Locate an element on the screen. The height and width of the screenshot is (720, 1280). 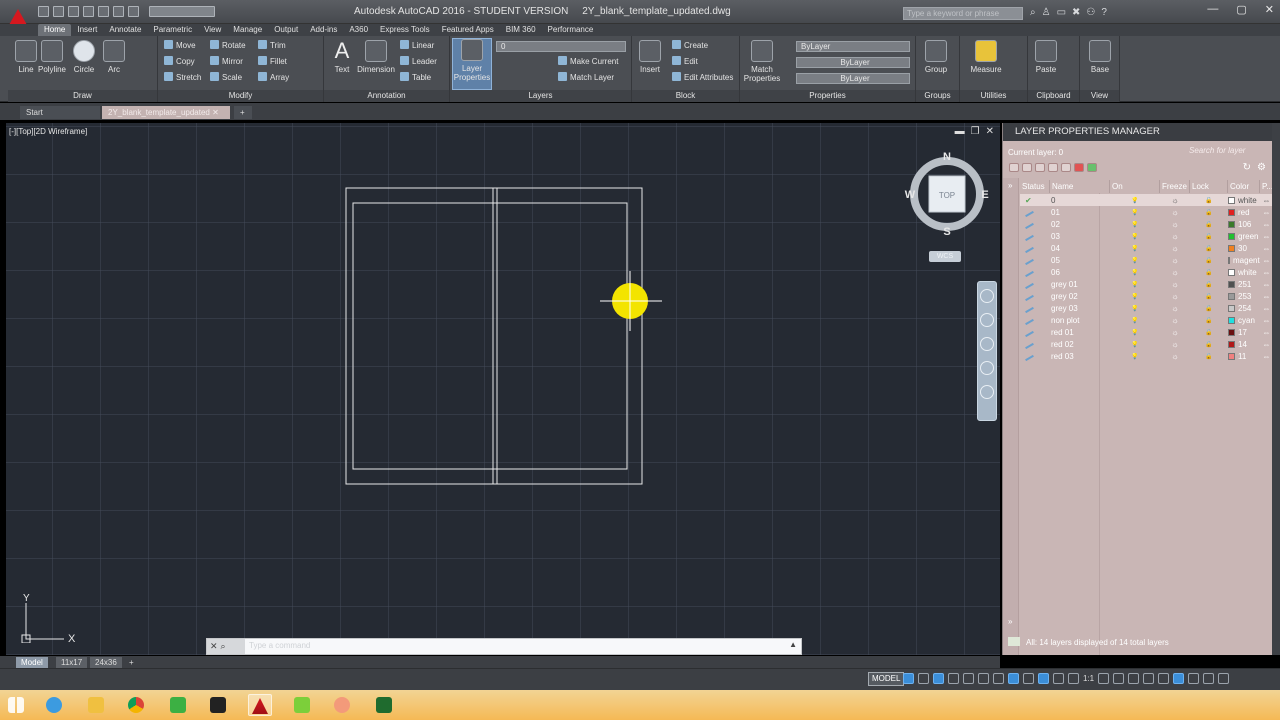
modify-panel-title: Modify is located at coordinates (240, 96).